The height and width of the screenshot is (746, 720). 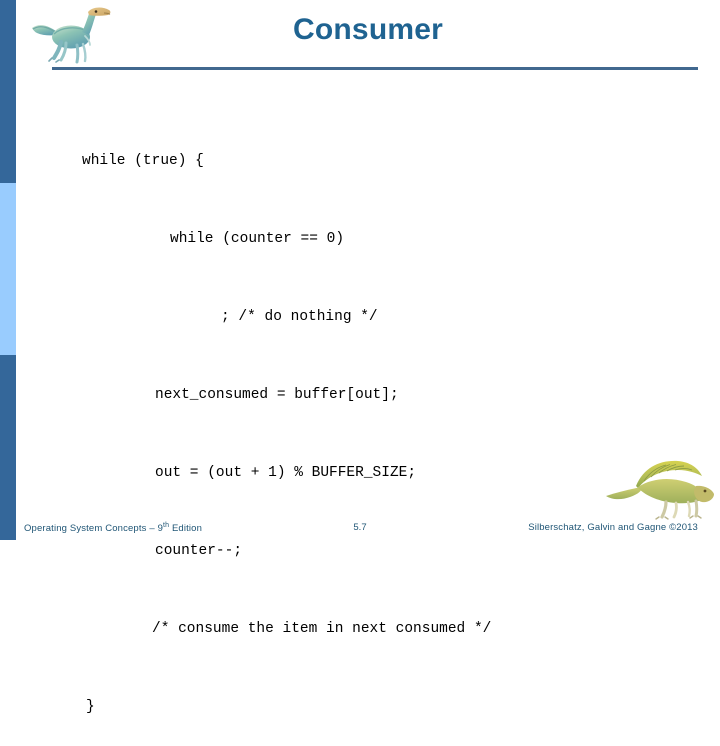 I want to click on code-line: while (true) {, so click(x=143, y=161).